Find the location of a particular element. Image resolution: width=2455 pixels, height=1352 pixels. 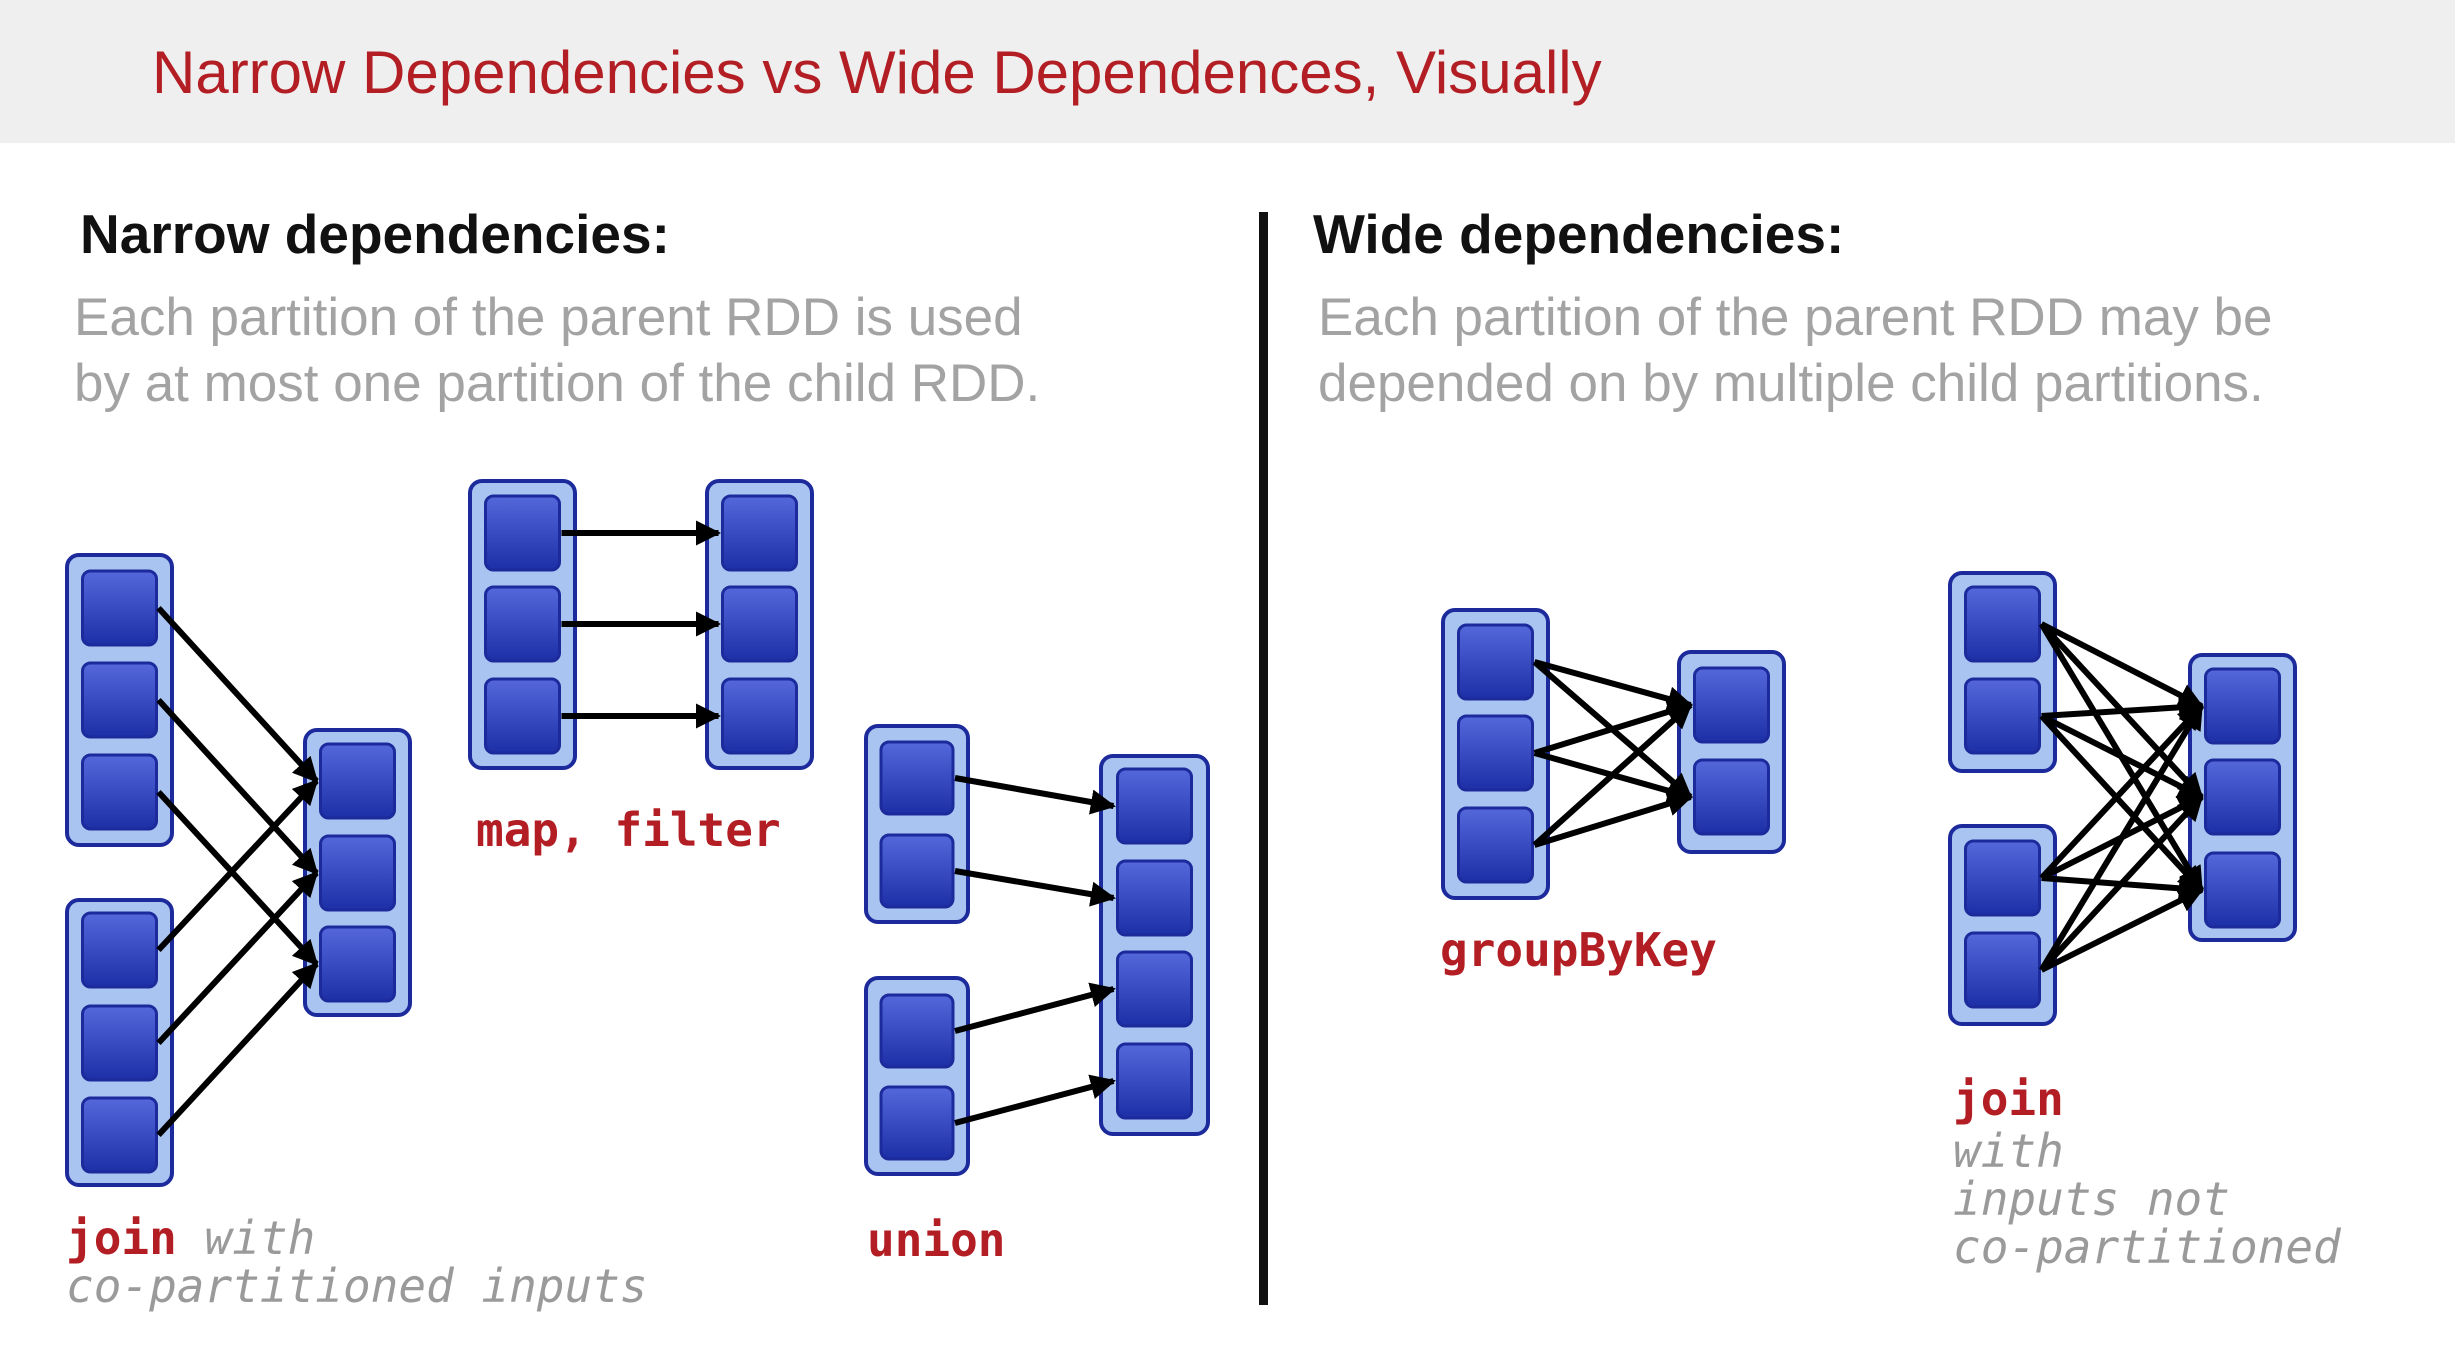

wide-join-keyword: join is located at coordinates (2008, 1099).